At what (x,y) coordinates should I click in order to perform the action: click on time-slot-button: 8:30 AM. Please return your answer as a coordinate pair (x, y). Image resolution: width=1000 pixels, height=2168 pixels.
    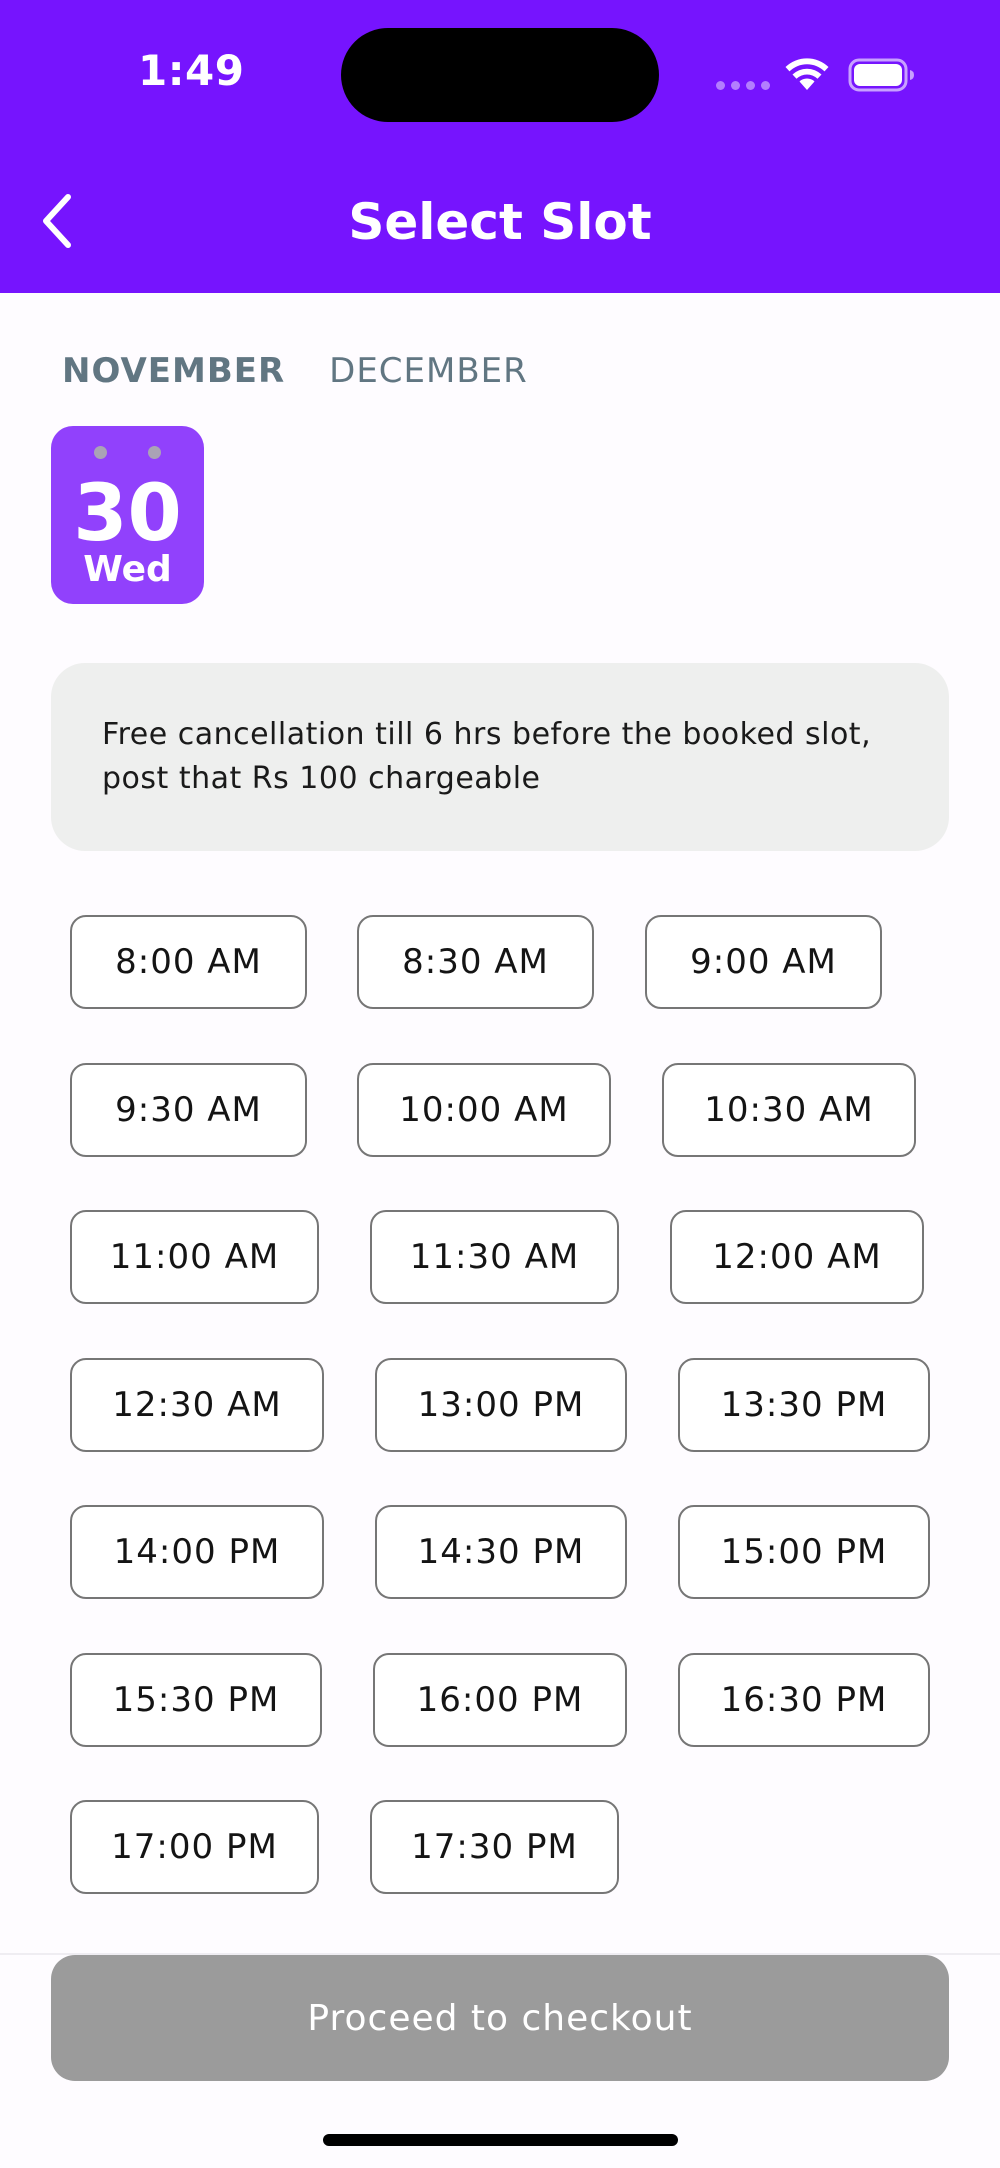
    Looking at the image, I should click on (475, 962).